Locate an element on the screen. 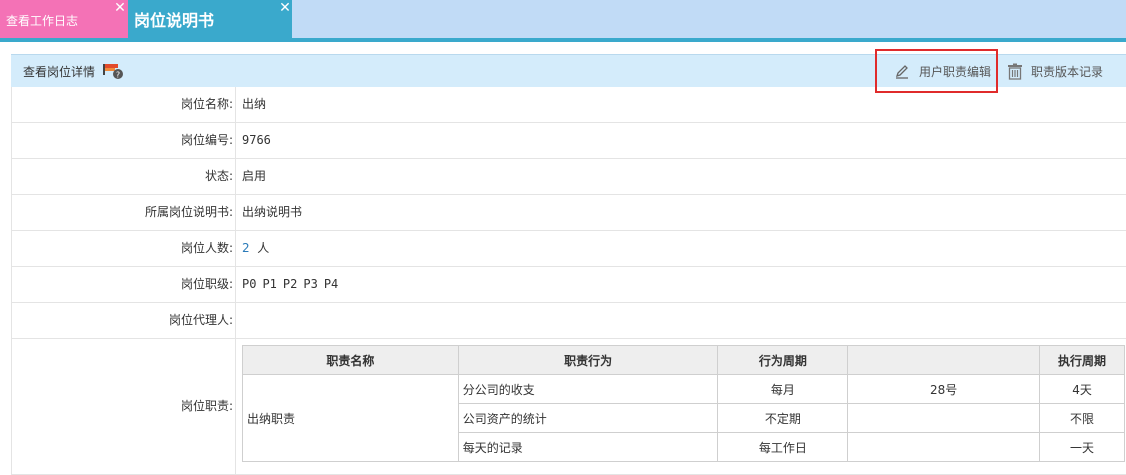 The width and height of the screenshot is (1126, 475). headcount-link: 2 is located at coordinates (246, 248).